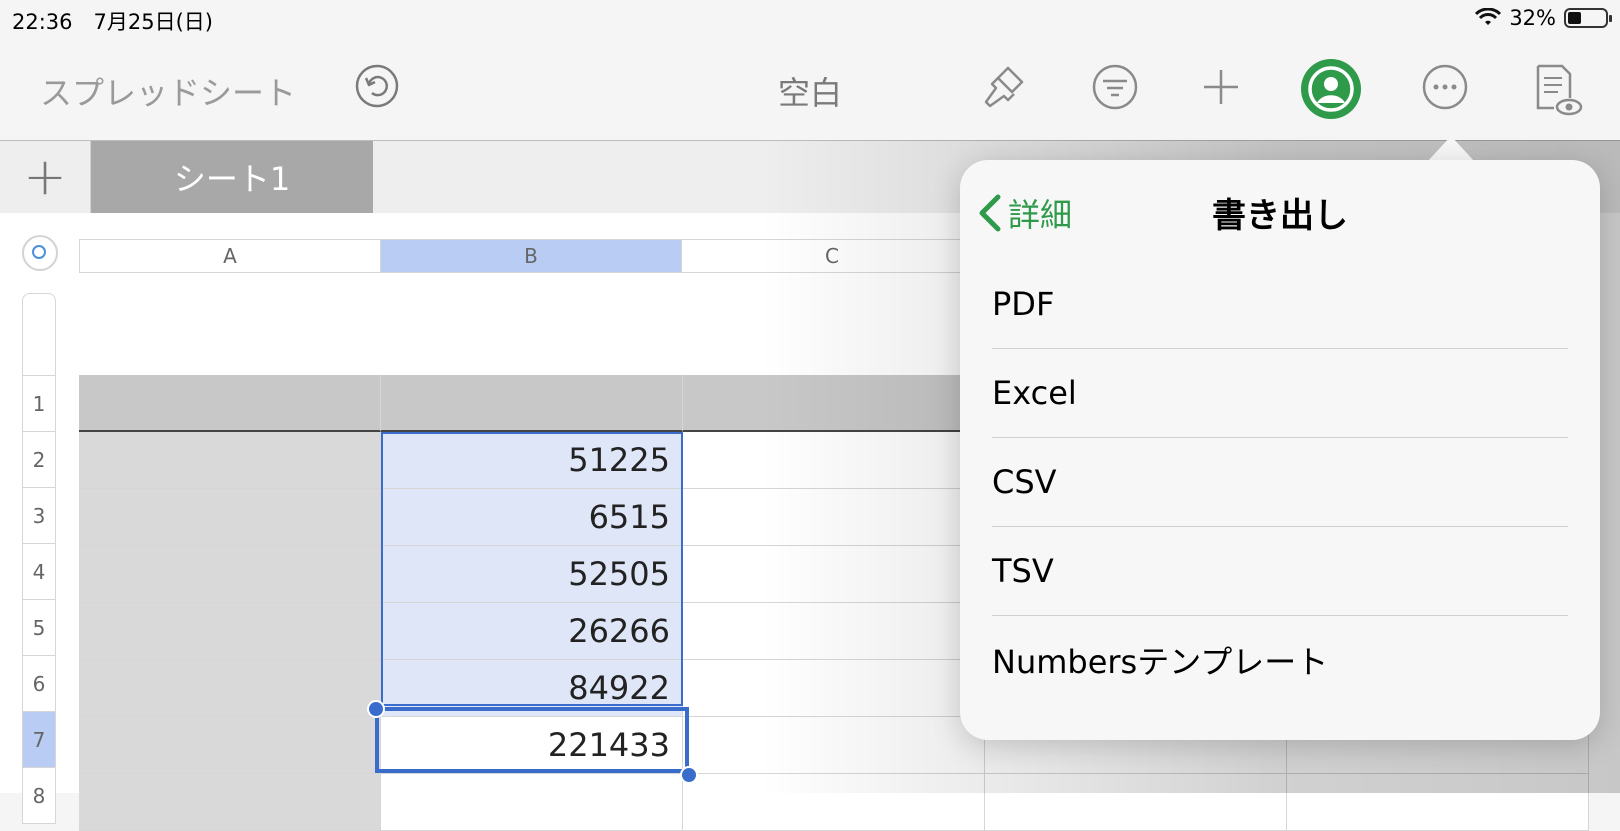  Describe the element at coordinates (1588, 18) in the screenshot. I see `battery-icon` at that location.